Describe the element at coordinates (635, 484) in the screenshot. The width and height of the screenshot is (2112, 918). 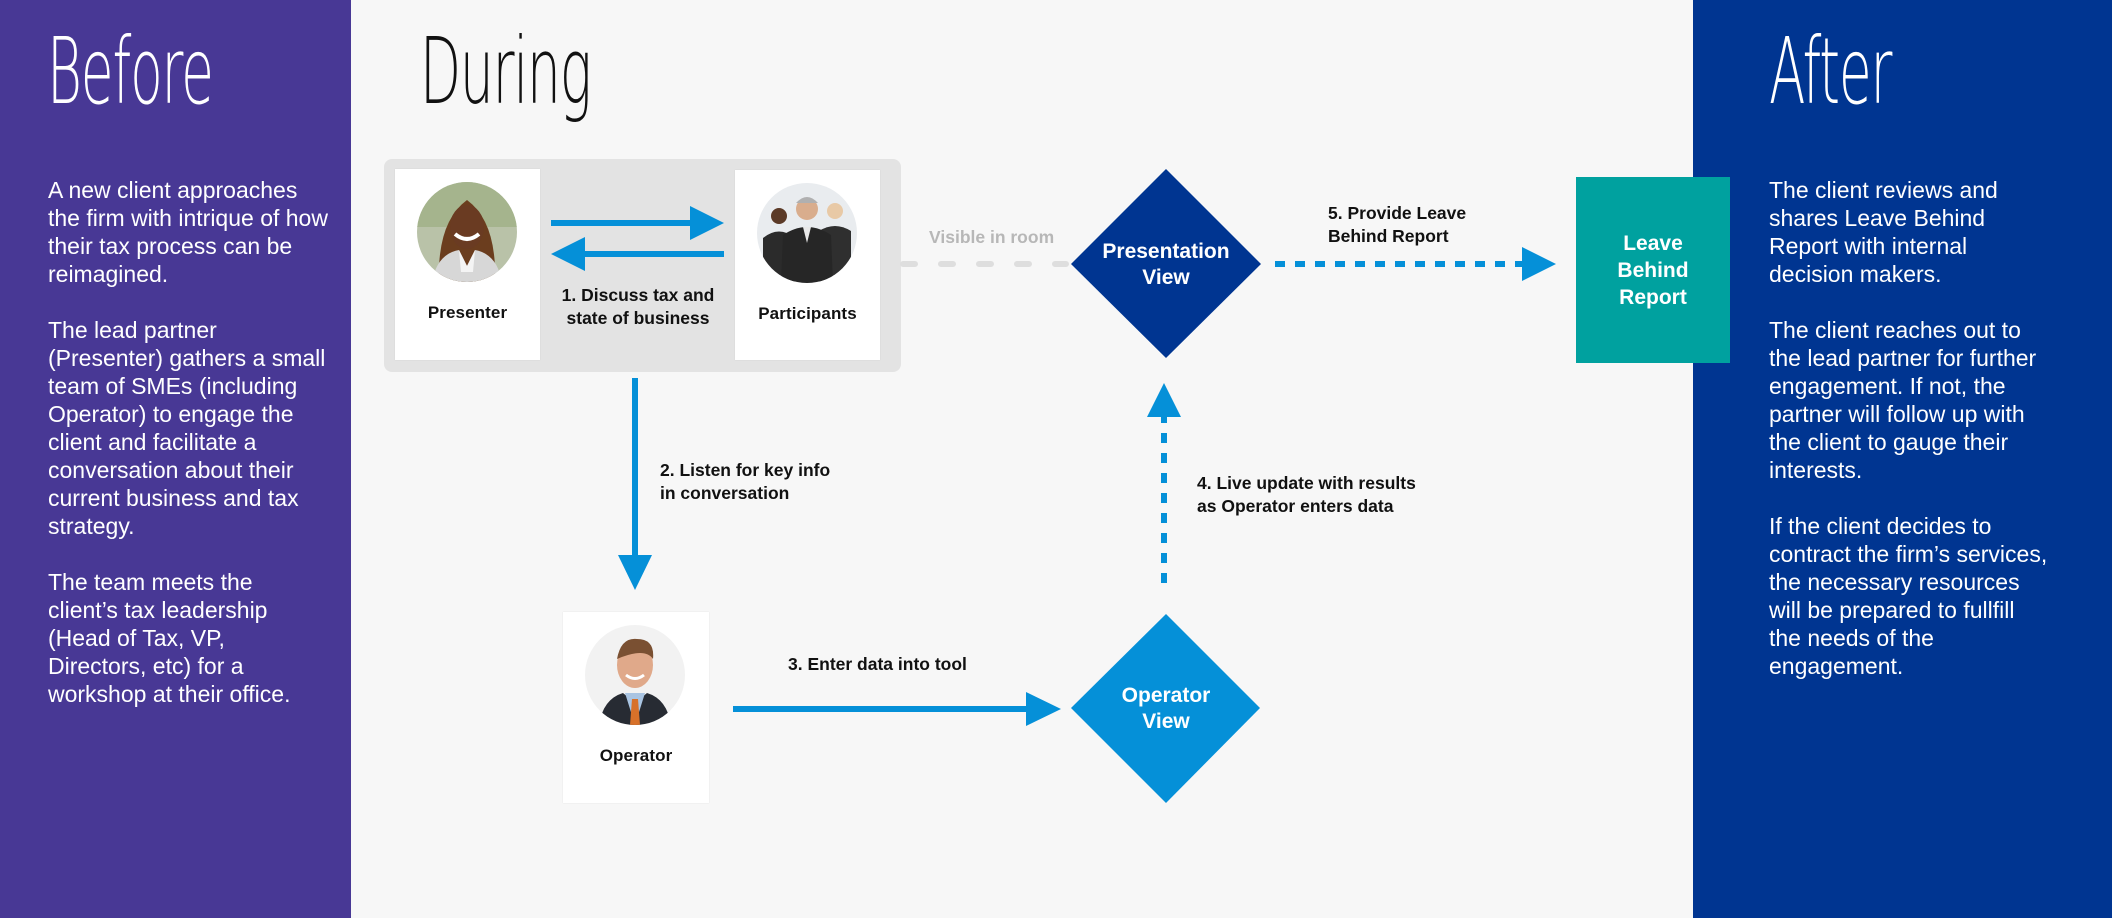
I see `arrow-listen-down` at that location.